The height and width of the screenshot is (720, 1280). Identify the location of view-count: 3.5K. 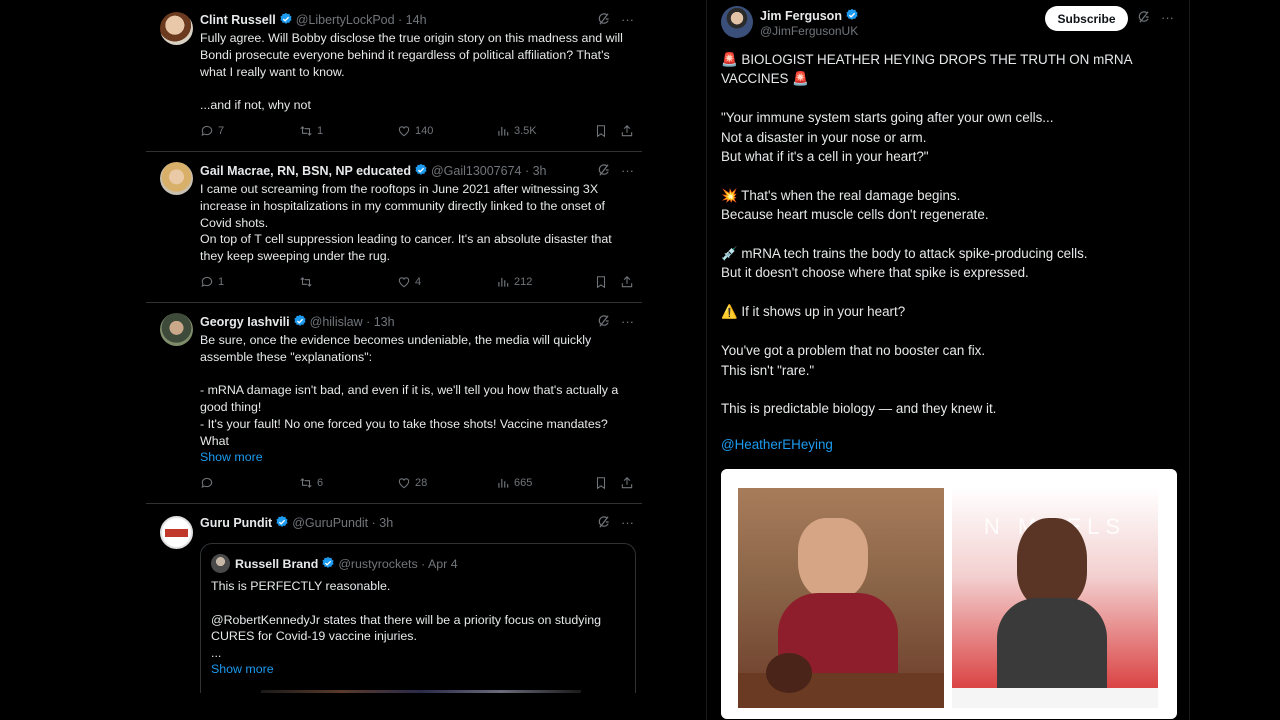
(525, 131).